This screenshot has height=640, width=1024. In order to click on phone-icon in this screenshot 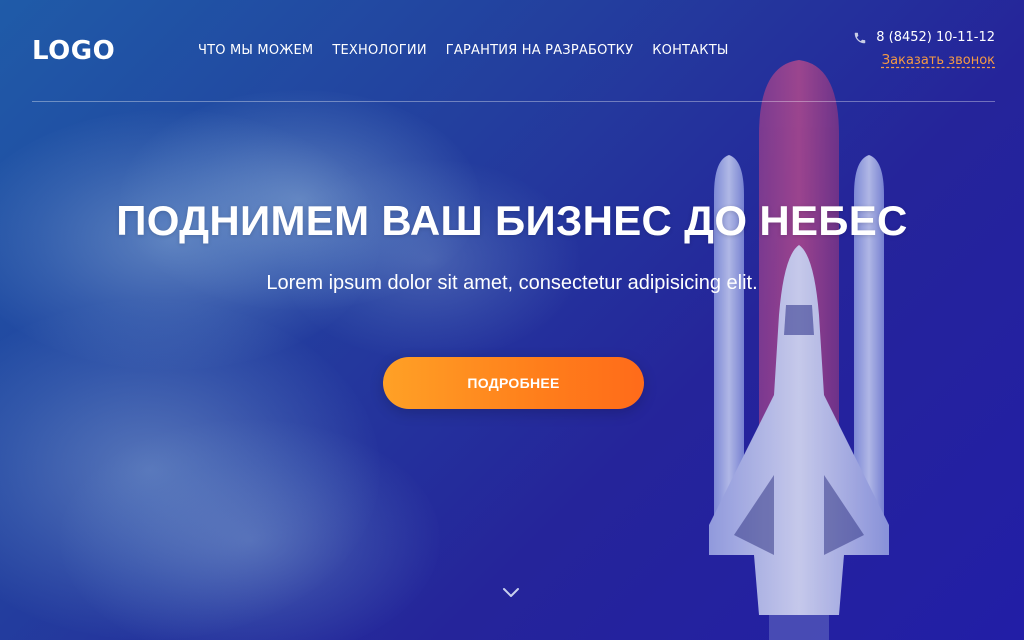, I will do `click(860, 37)`.